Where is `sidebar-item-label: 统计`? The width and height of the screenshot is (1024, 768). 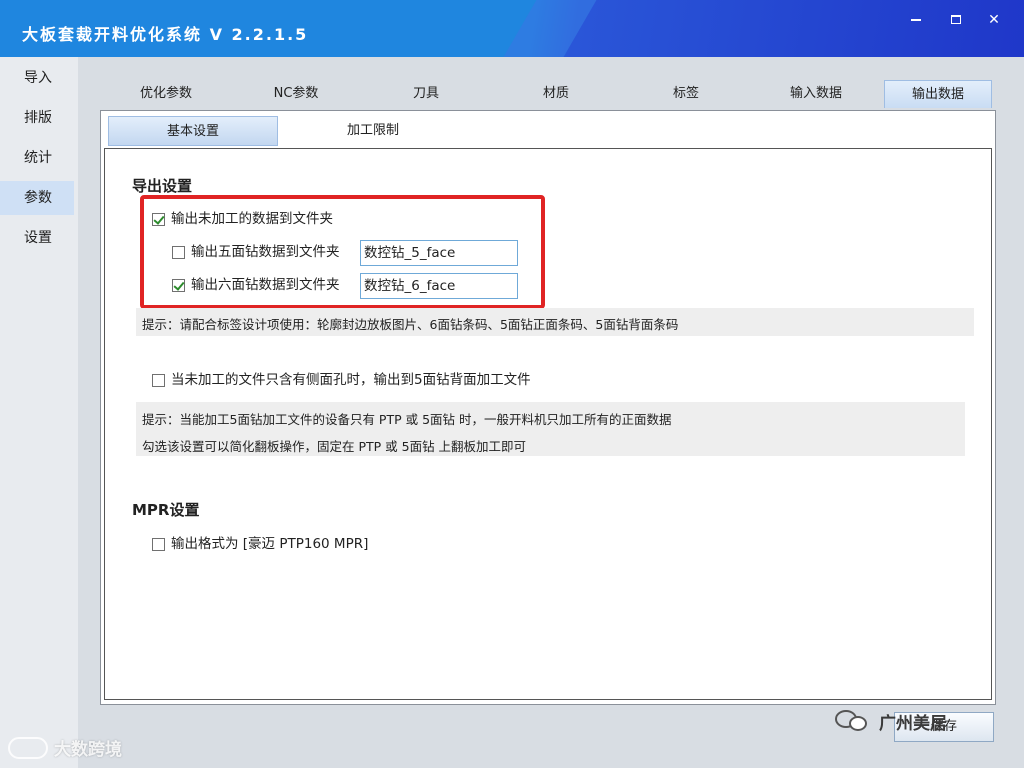 sidebar-item-label: 统计 is located at coordinates (38, 158).